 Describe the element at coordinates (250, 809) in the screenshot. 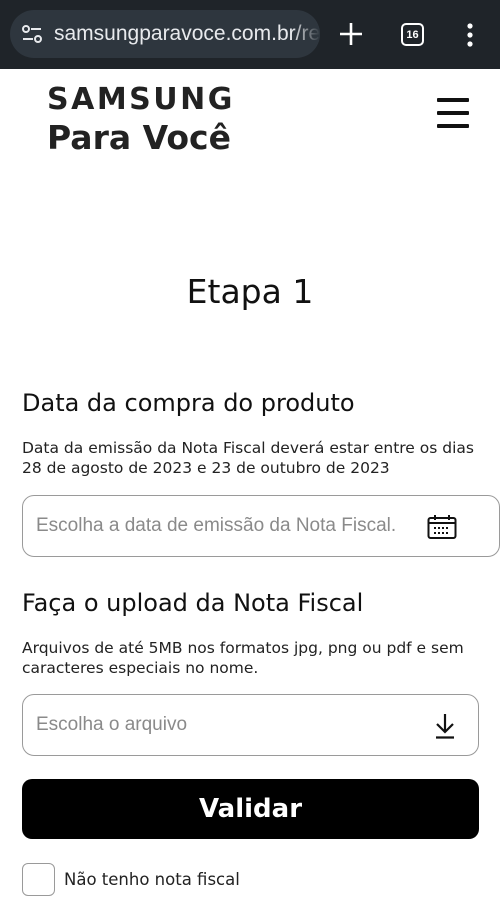

I see `validate-button: Validar` at that location.